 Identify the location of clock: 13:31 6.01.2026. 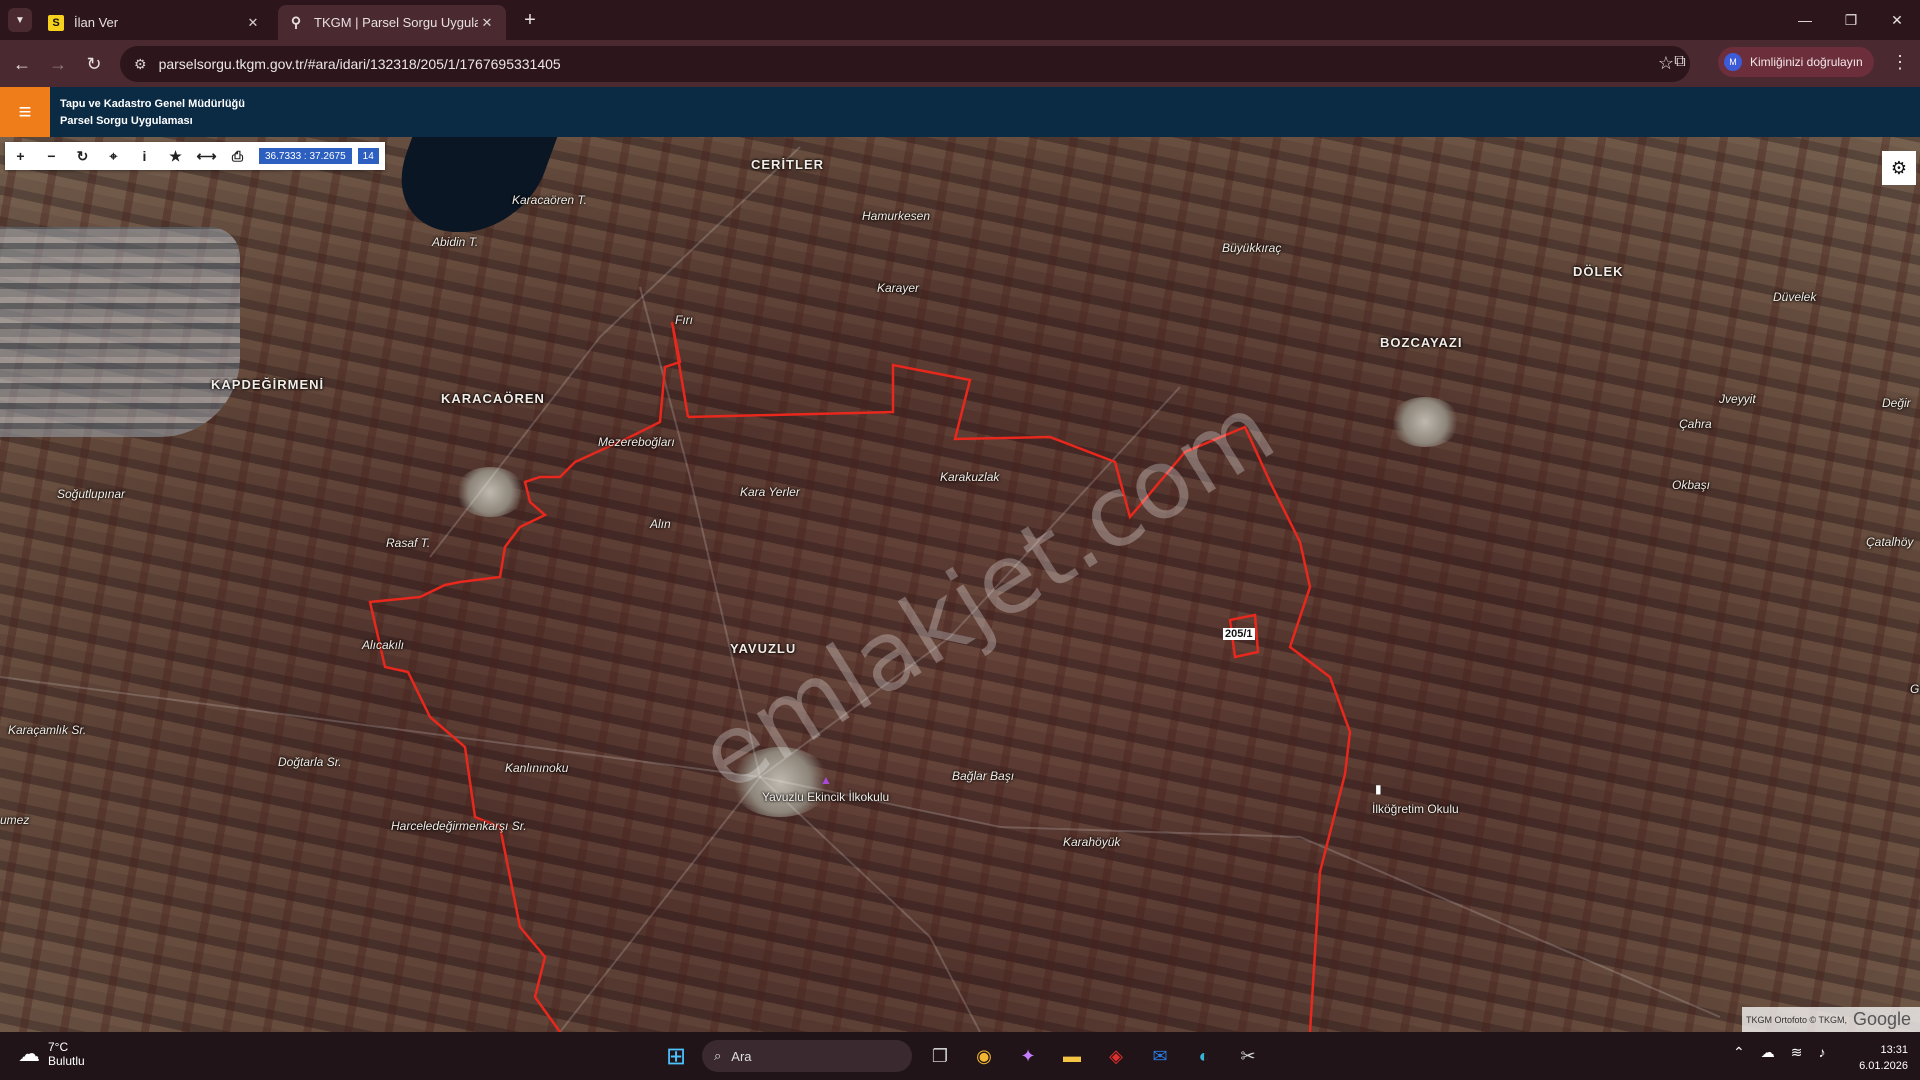
(1883, 1058).